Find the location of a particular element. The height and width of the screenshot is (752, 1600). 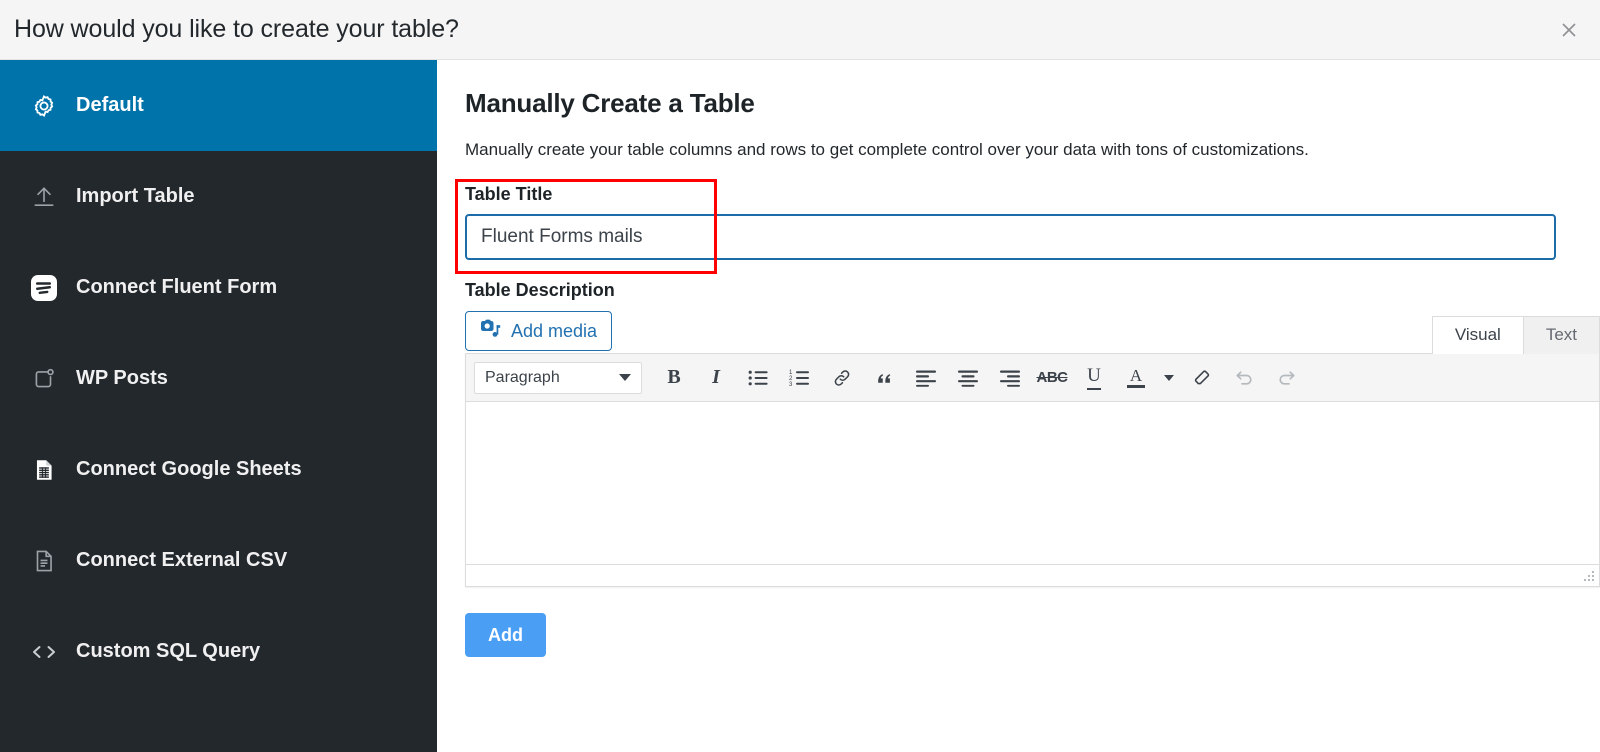

fluent-forms-logo-icon is located at coordinates (44, 288).